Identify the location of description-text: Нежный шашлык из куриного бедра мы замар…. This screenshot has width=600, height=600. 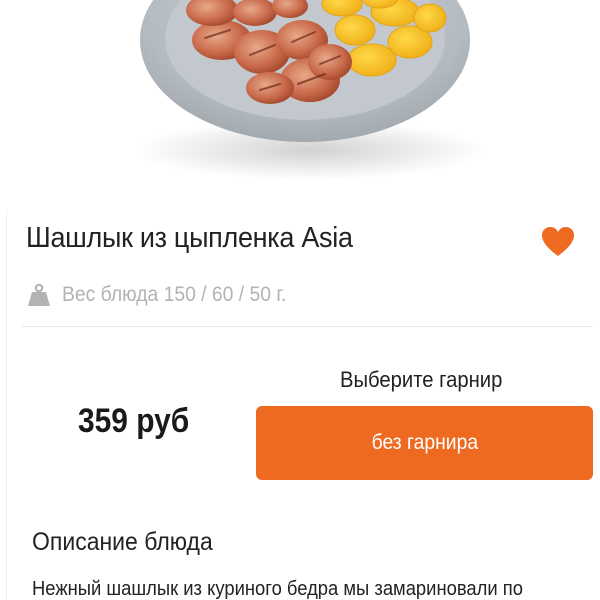
(277, 589).